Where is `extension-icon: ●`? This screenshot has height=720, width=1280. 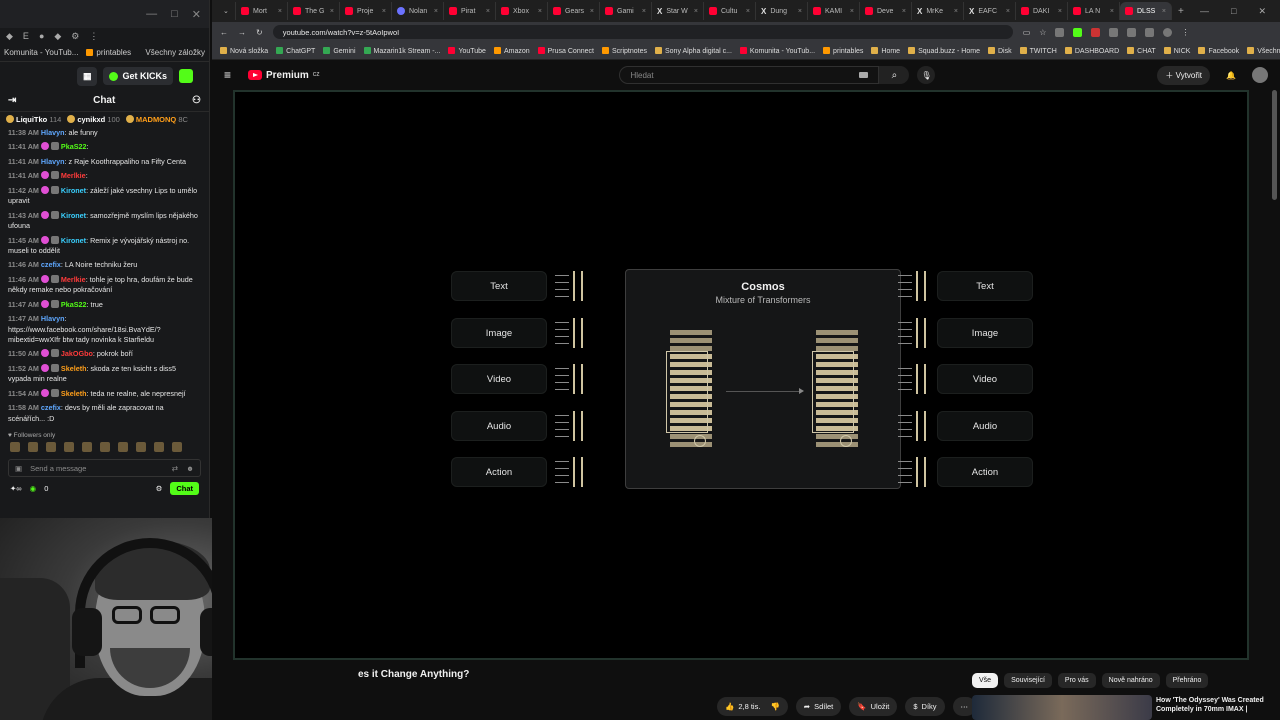 extension-icon: ● is located at coordinates (41, 36).